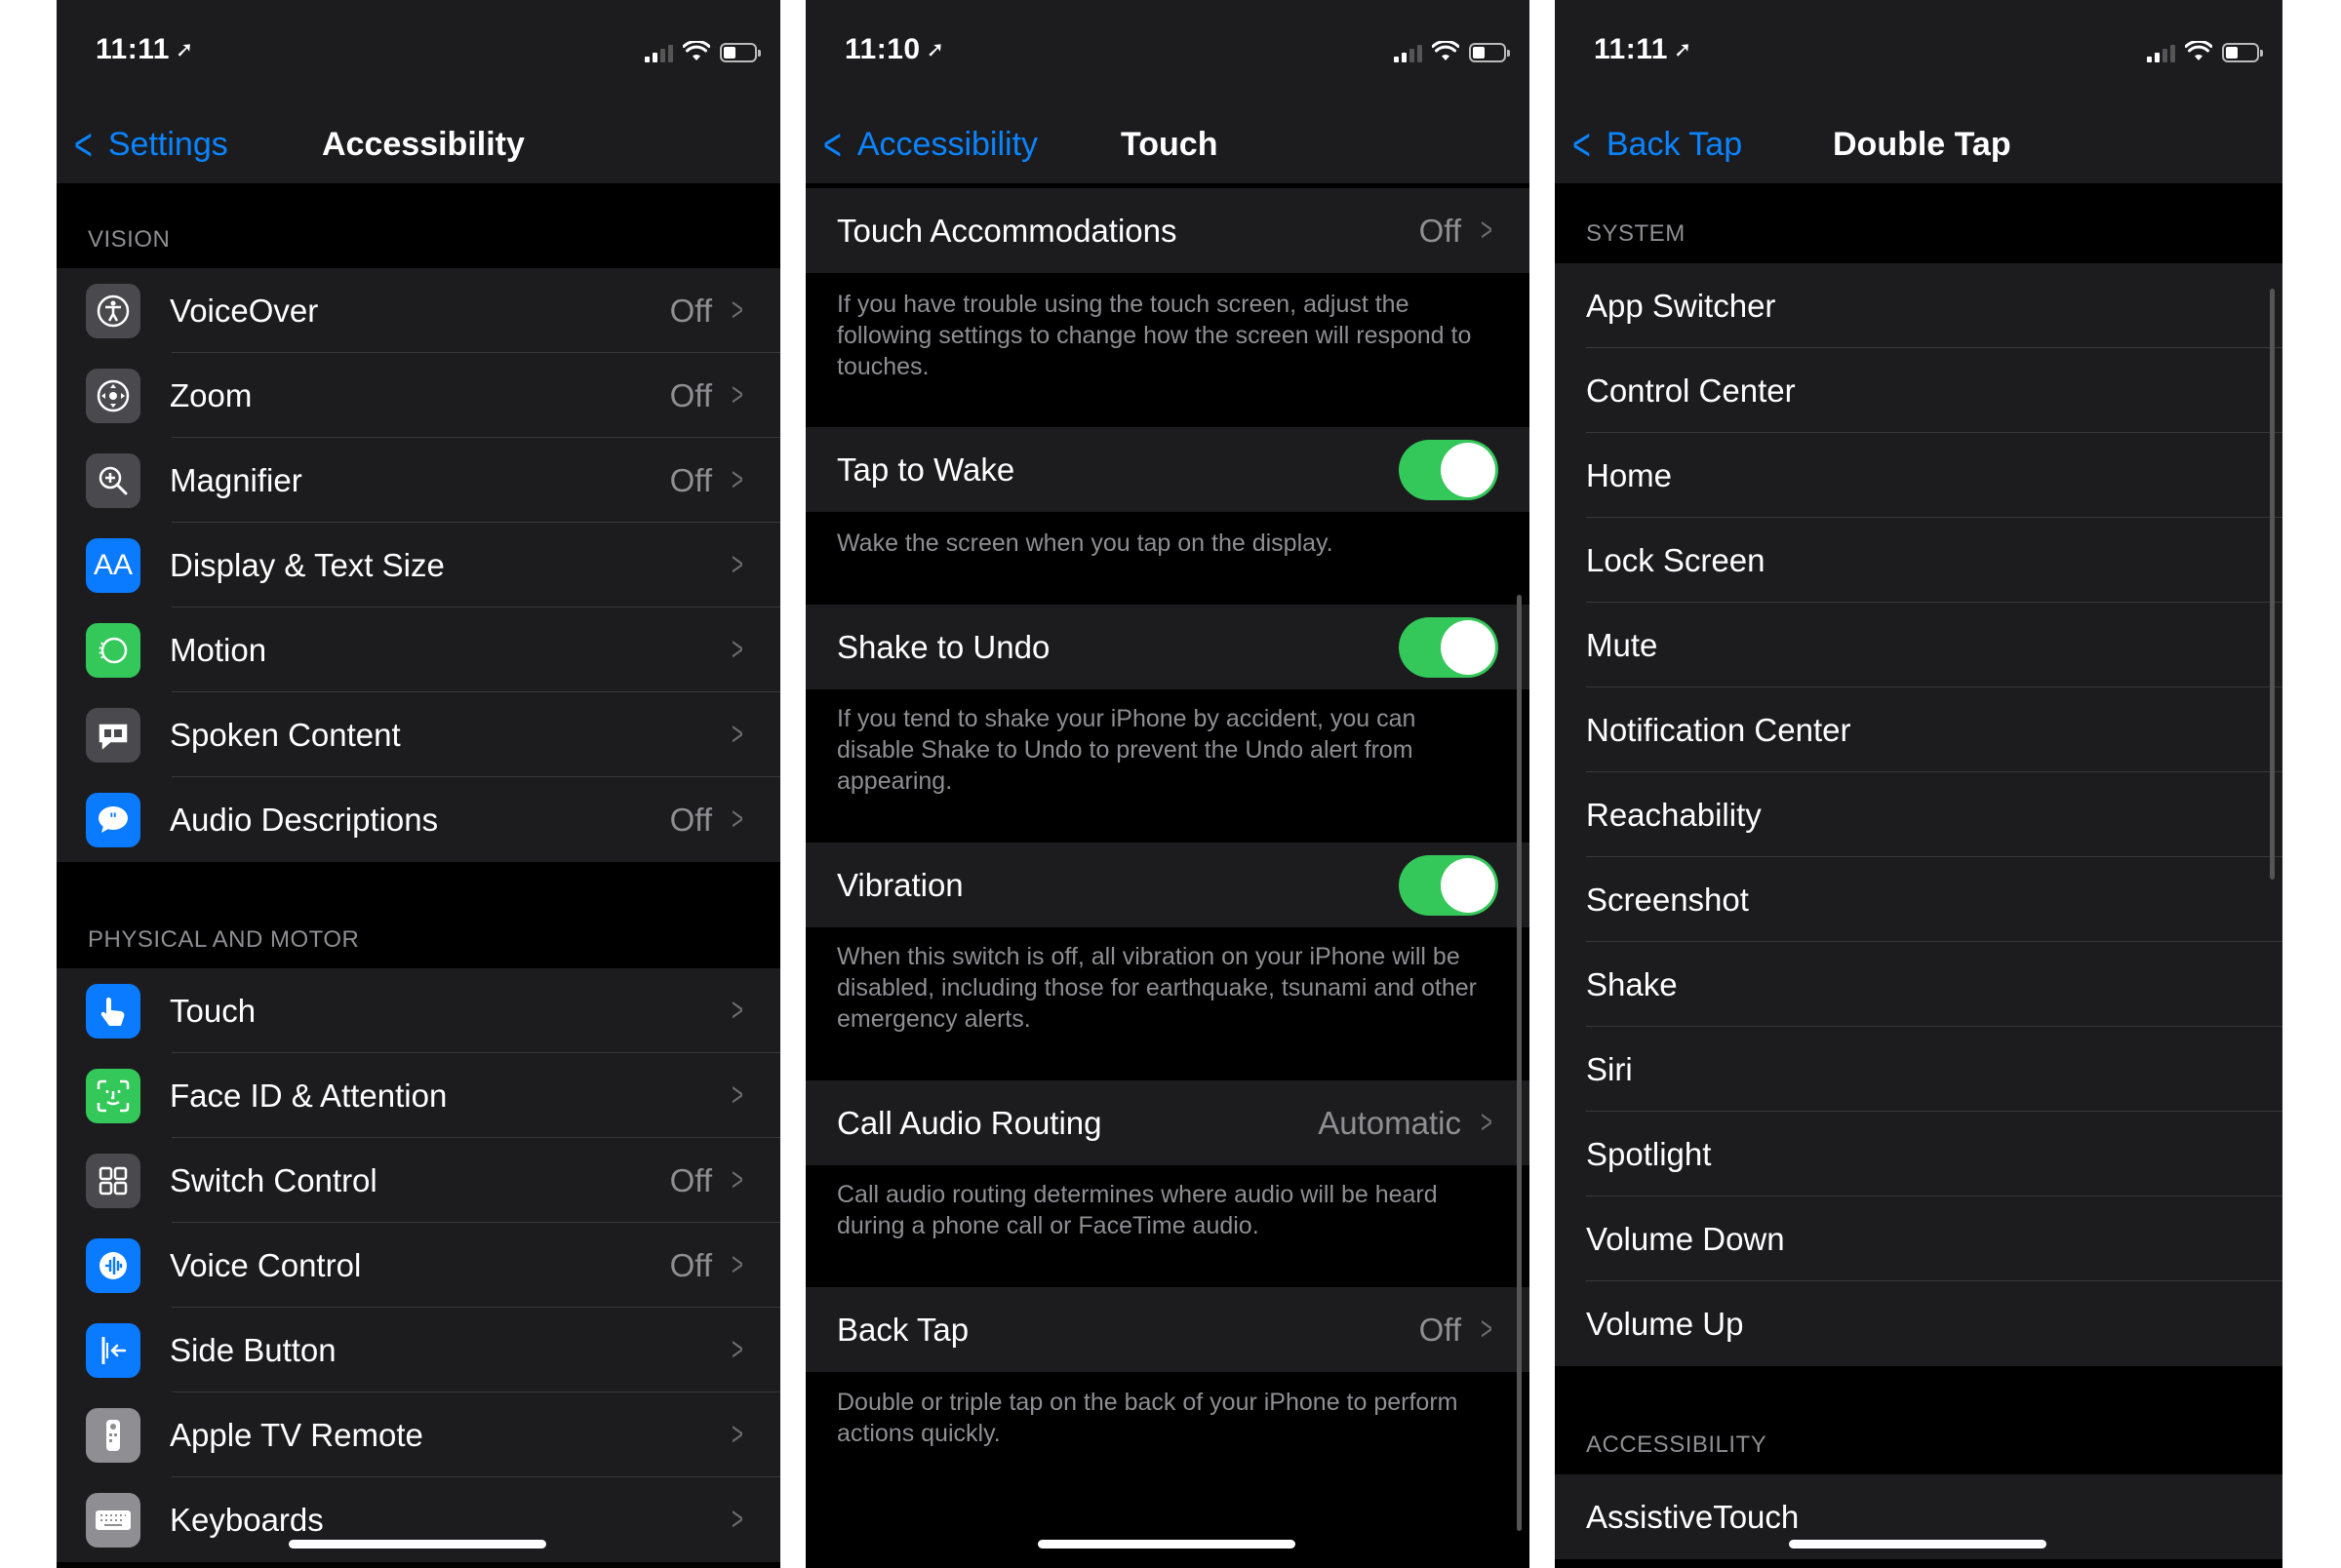 The width and height of the screenshot is (2341, 1568). Describe the element at coordinates (1918, 560) in the screenshot. I see `option-lock-screen: Lock Screen` at that location.